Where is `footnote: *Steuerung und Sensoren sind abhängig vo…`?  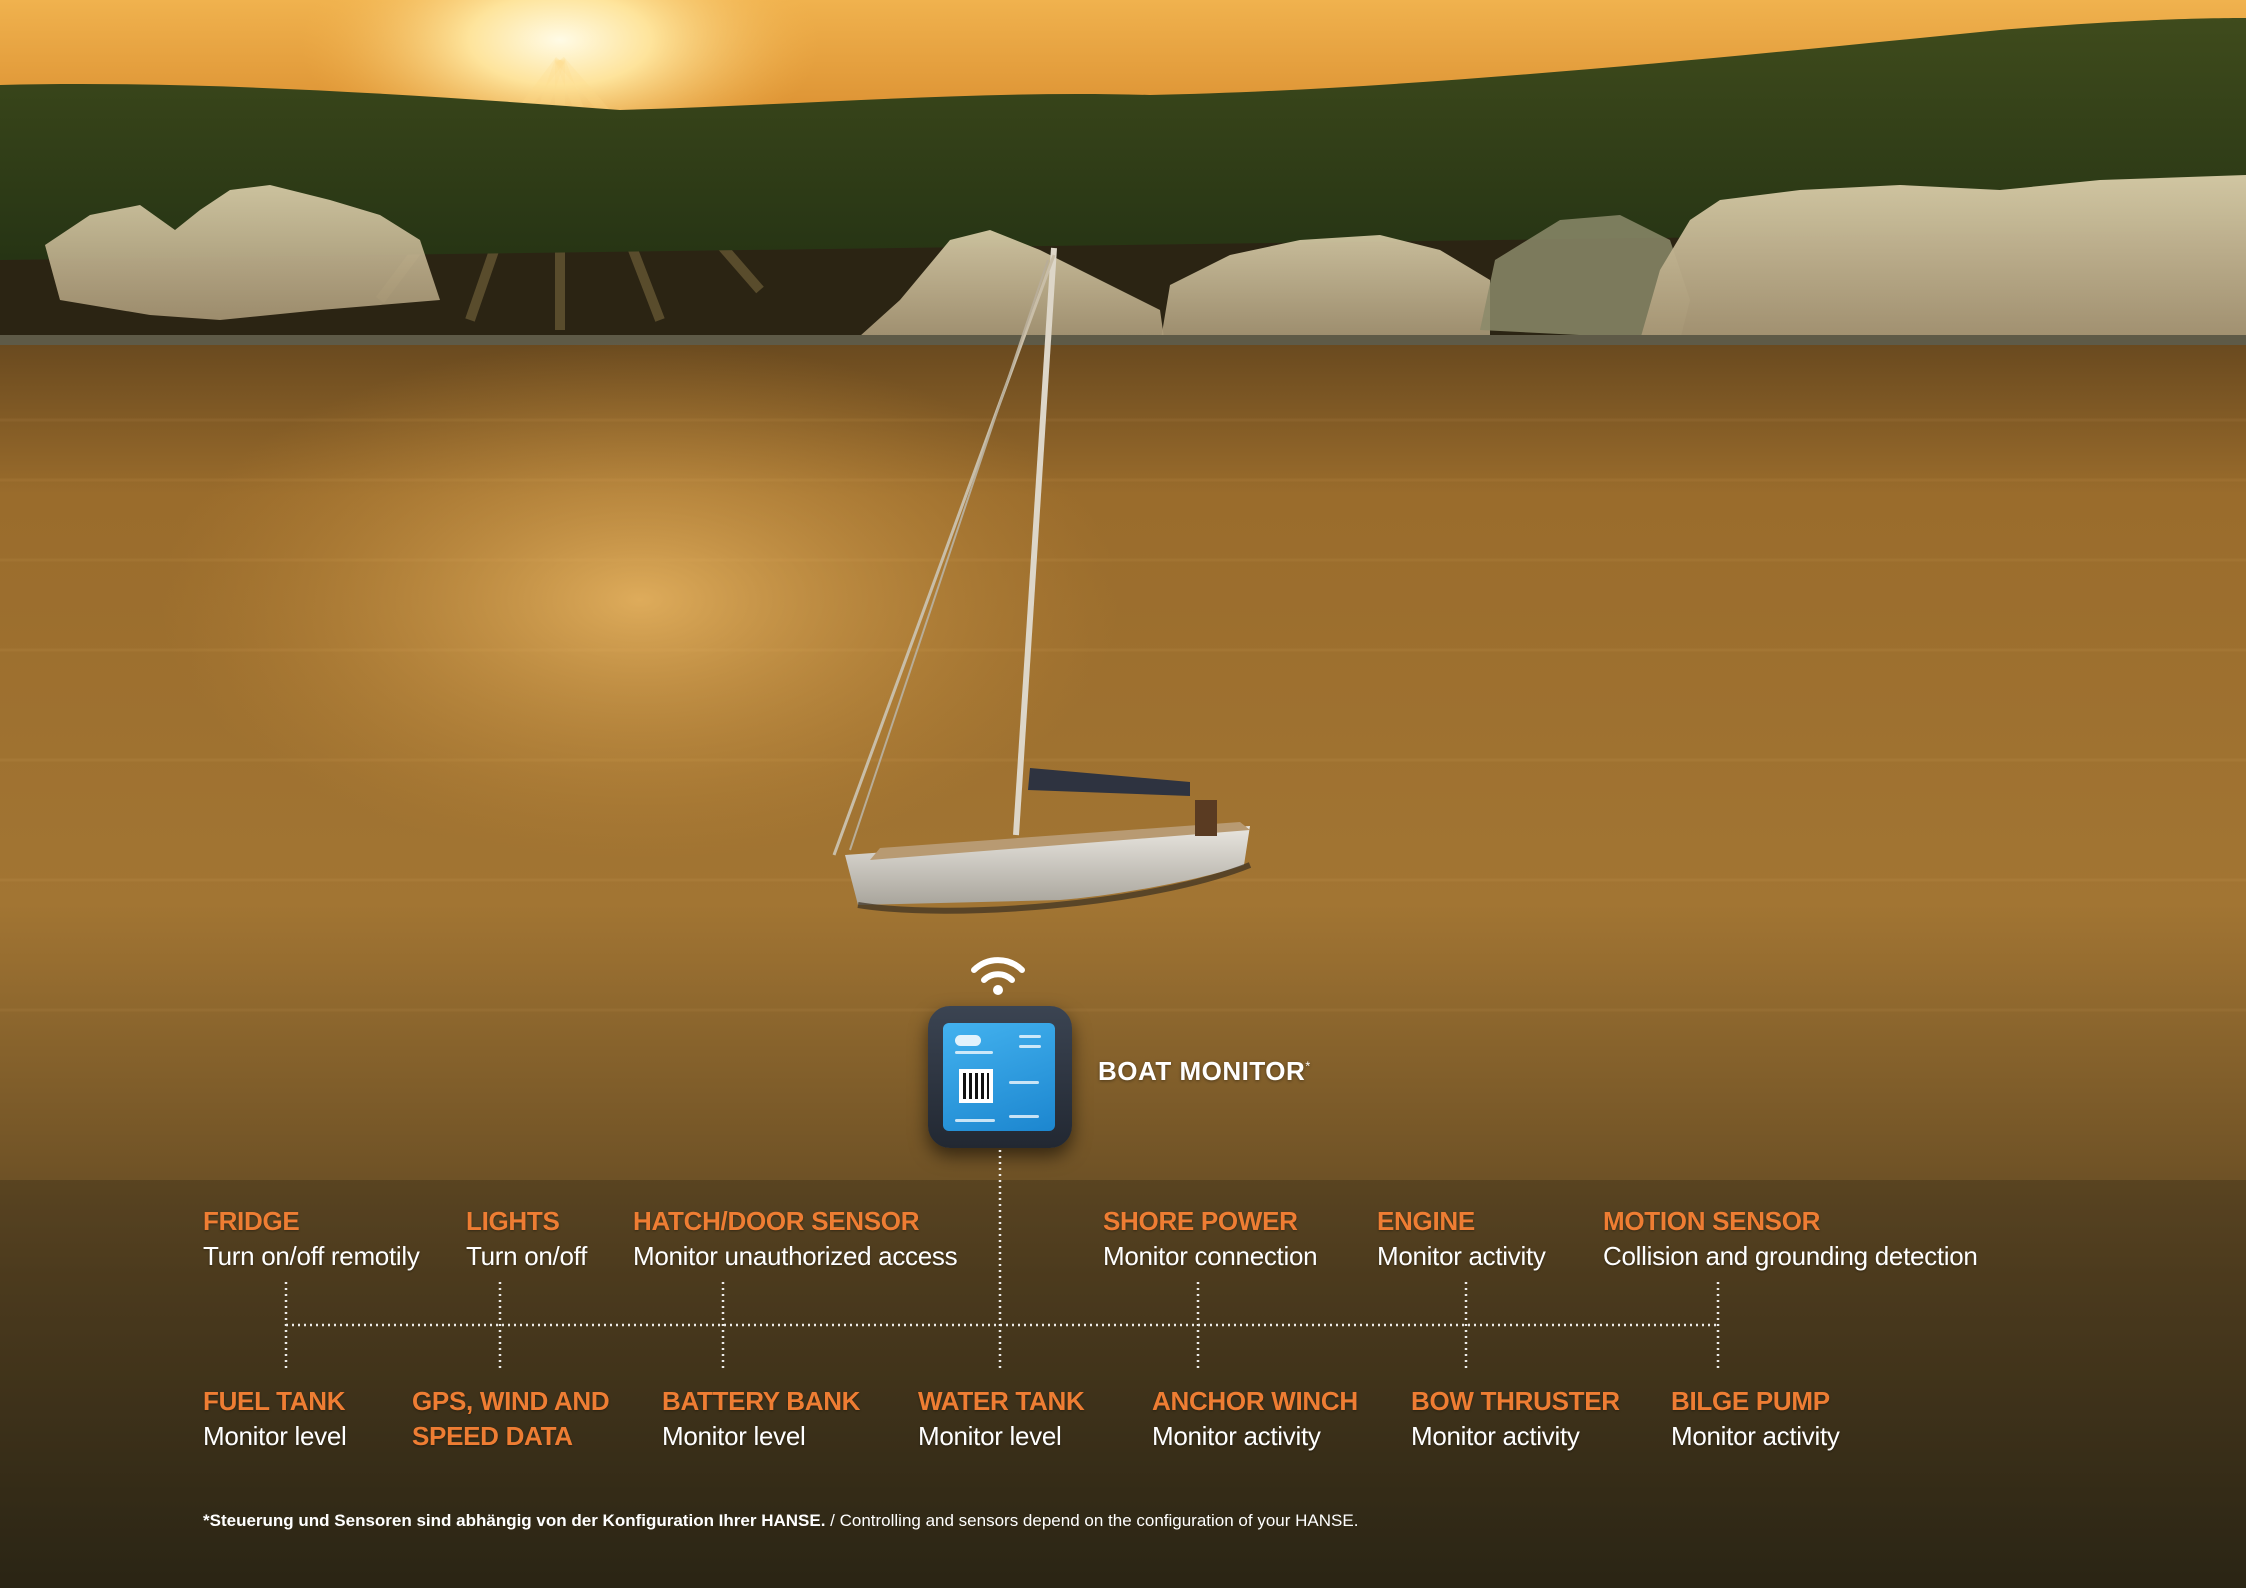
footnote: *Steuerung und Sensoren sind abhängig vo… is located at coordinates (780, 1521).